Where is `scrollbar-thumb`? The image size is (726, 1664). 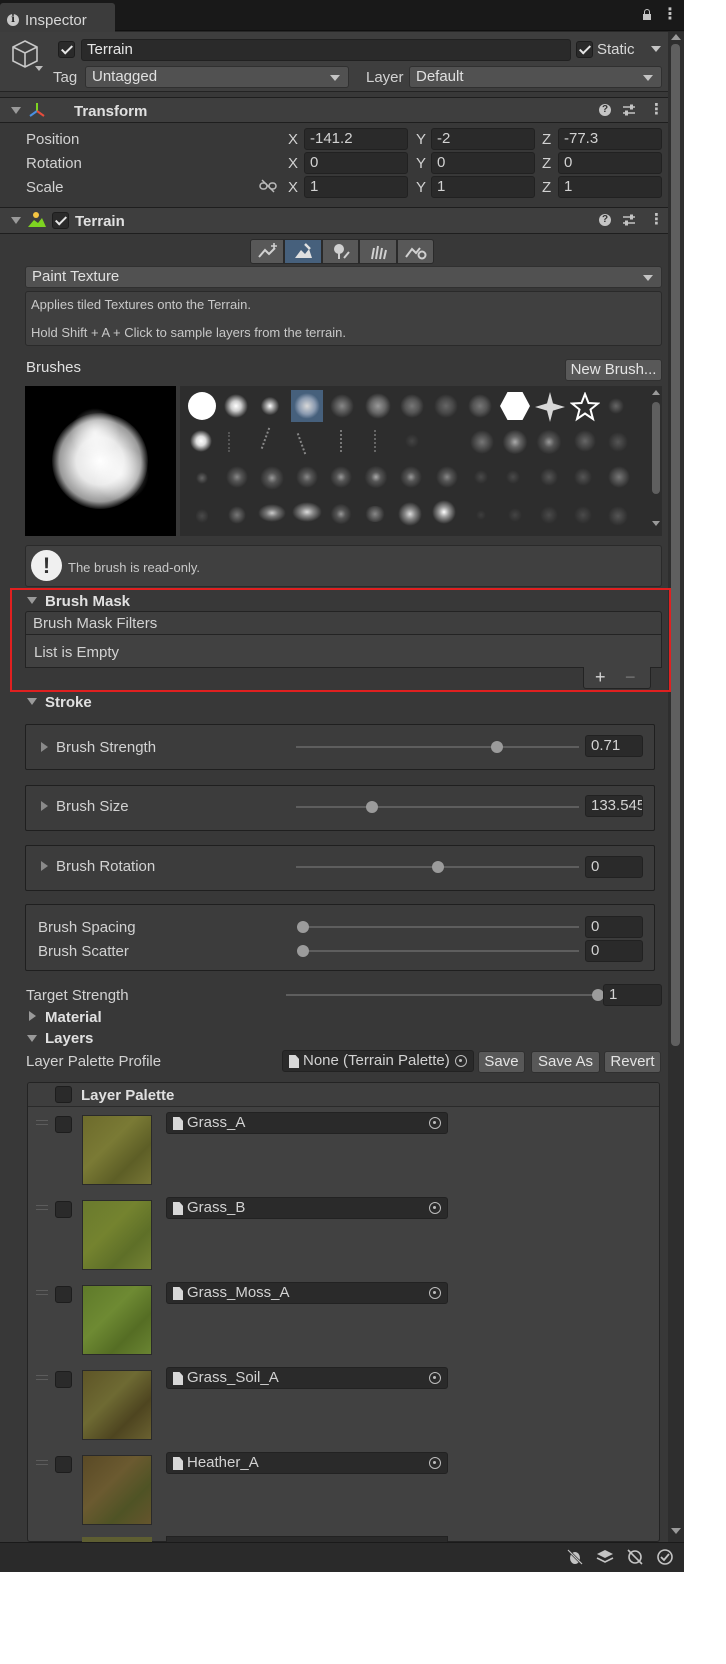
scrollbar-thumb is located at coordinates (675, 545).